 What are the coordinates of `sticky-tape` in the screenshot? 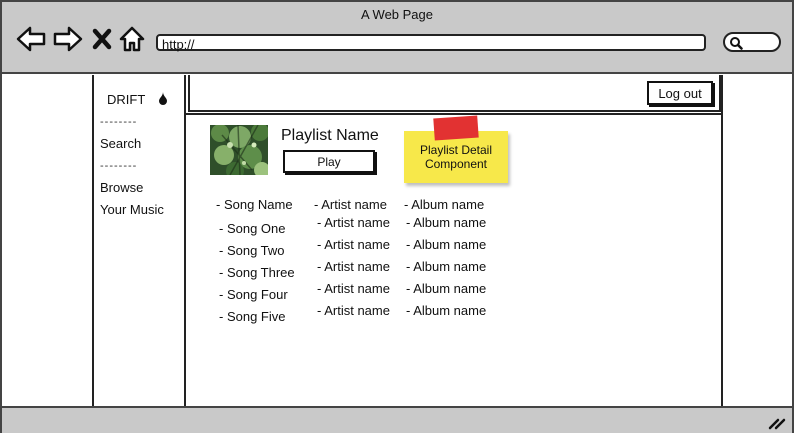 It's located at (456, 128).